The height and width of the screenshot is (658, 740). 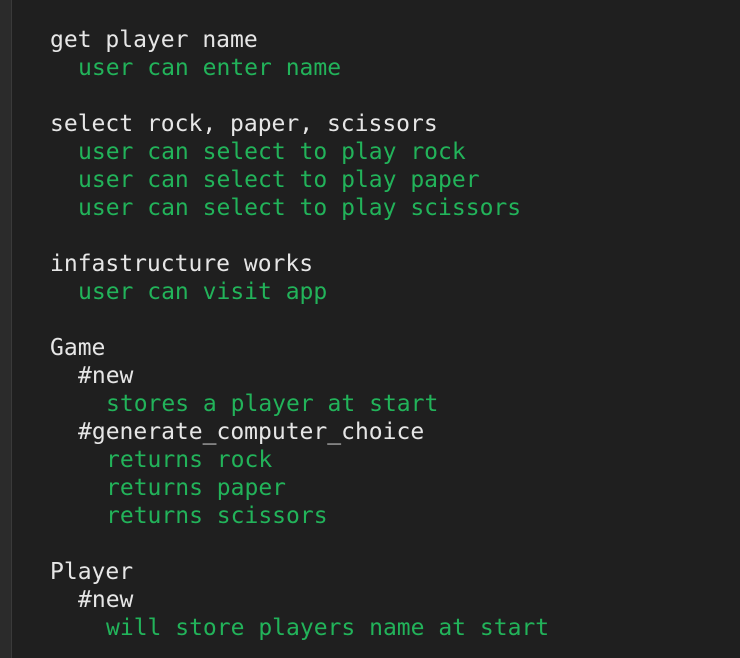 I want to click on passing-test-line: user can visit app, so click(x=203, y=292).